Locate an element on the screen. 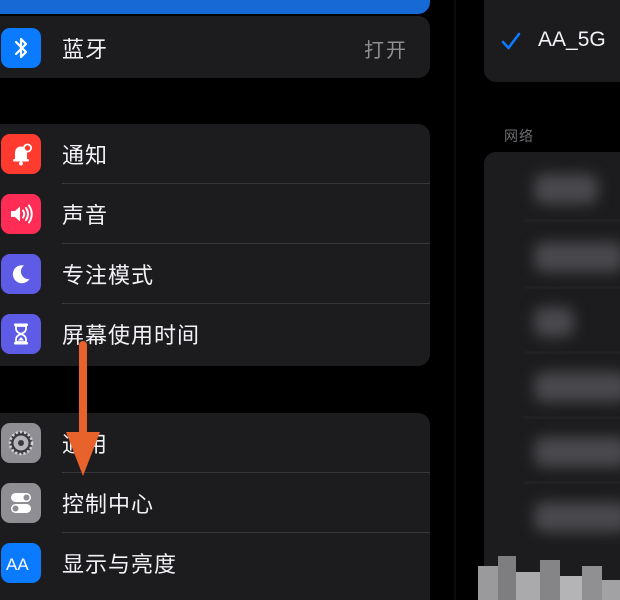 The width and height of the screenshot is (620, 600). settings-item-general: 通用 is located at coordinates (215, 443).